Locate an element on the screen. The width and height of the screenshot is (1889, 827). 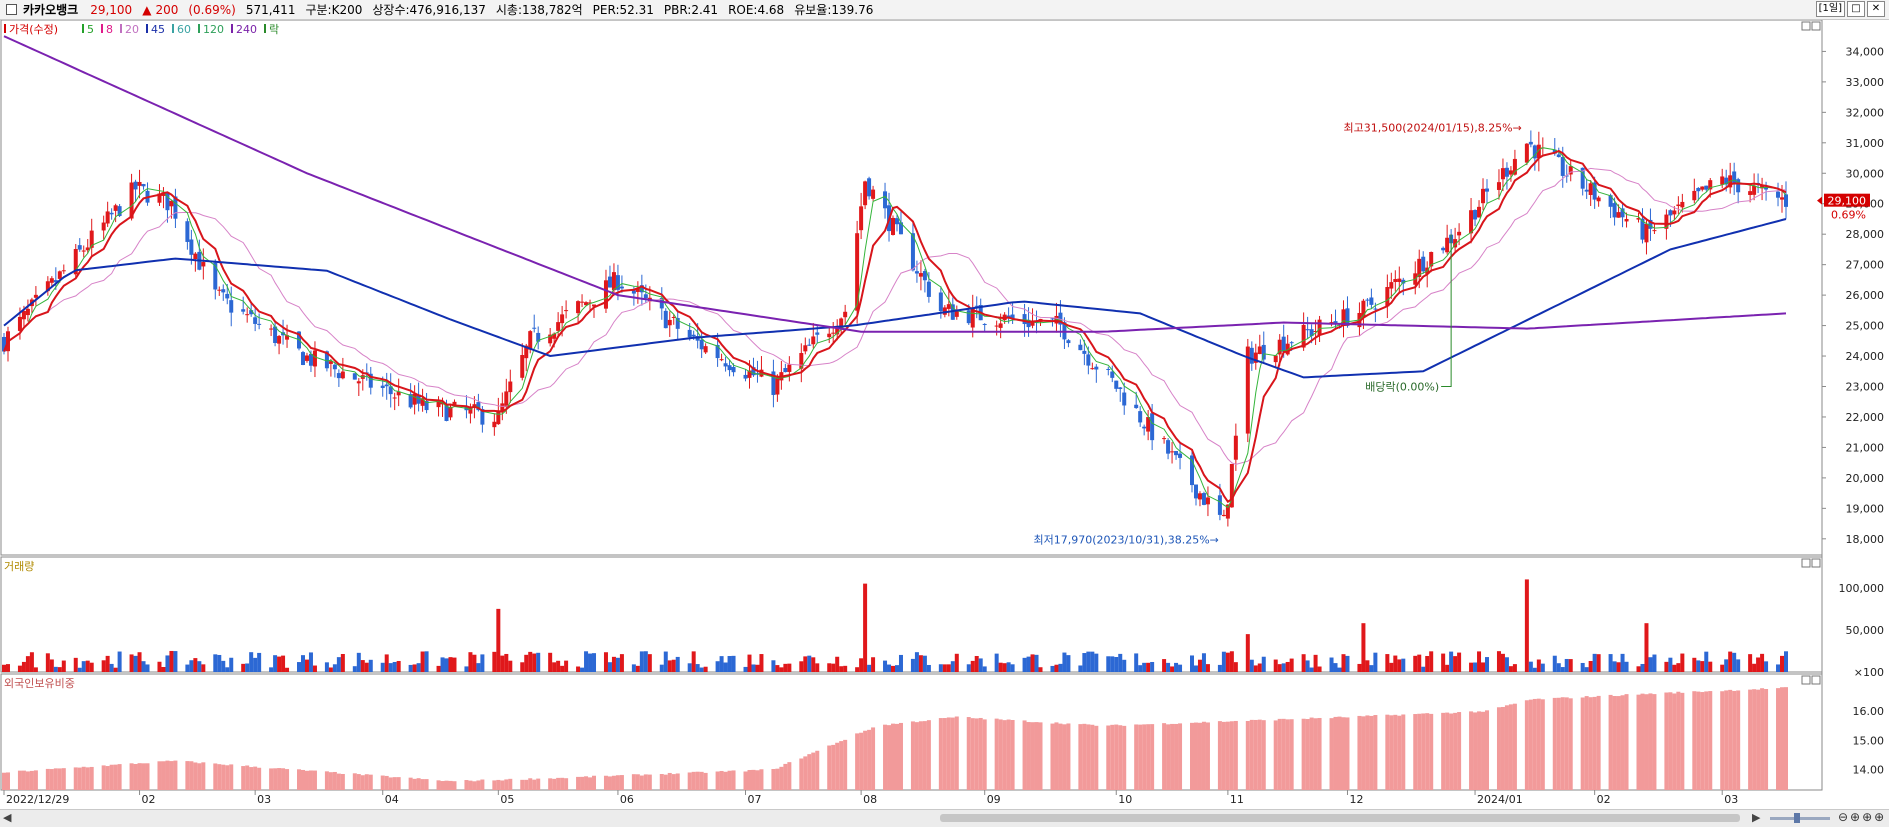
period-button: [1일] is located at coordinates (1830, 9).